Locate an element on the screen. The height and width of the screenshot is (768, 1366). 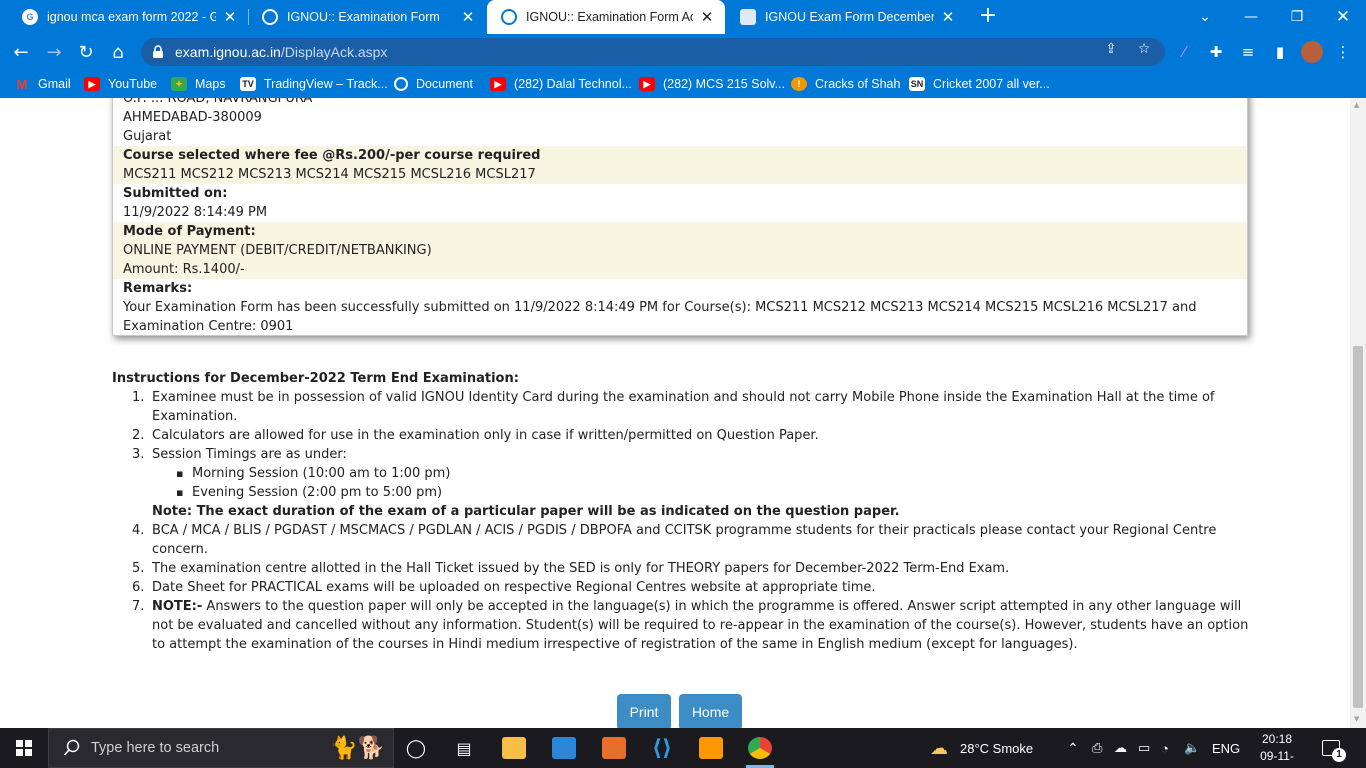
show-hidden-icons-button: ⌃ is located at coordinates (1073, 748).